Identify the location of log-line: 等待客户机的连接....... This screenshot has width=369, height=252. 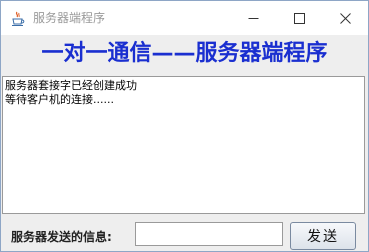
(59, 99).